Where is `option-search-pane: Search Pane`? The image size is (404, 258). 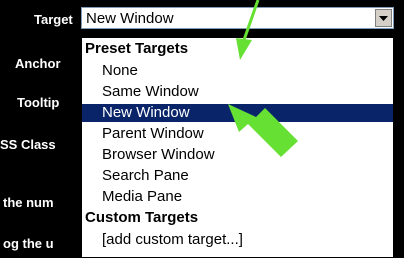
option-search-pane: Search Pane is located at coordinates (237, 176).